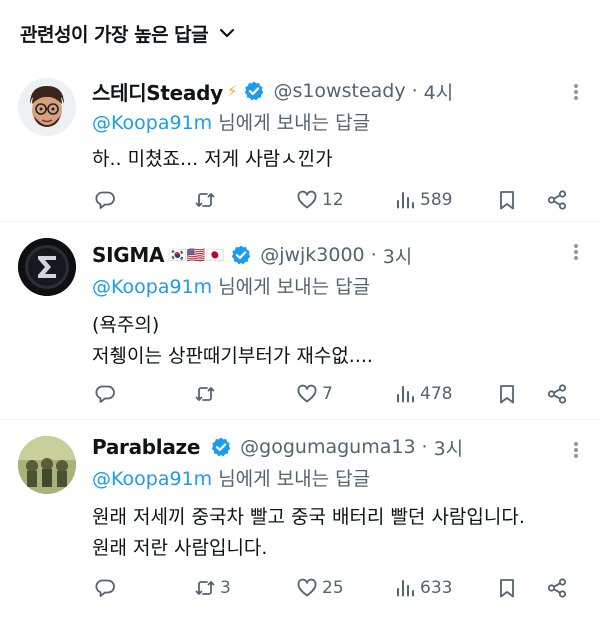 The height and width of the screenshot is (617, 600). I want to click on chevron-down-icon, so click(227, 33).